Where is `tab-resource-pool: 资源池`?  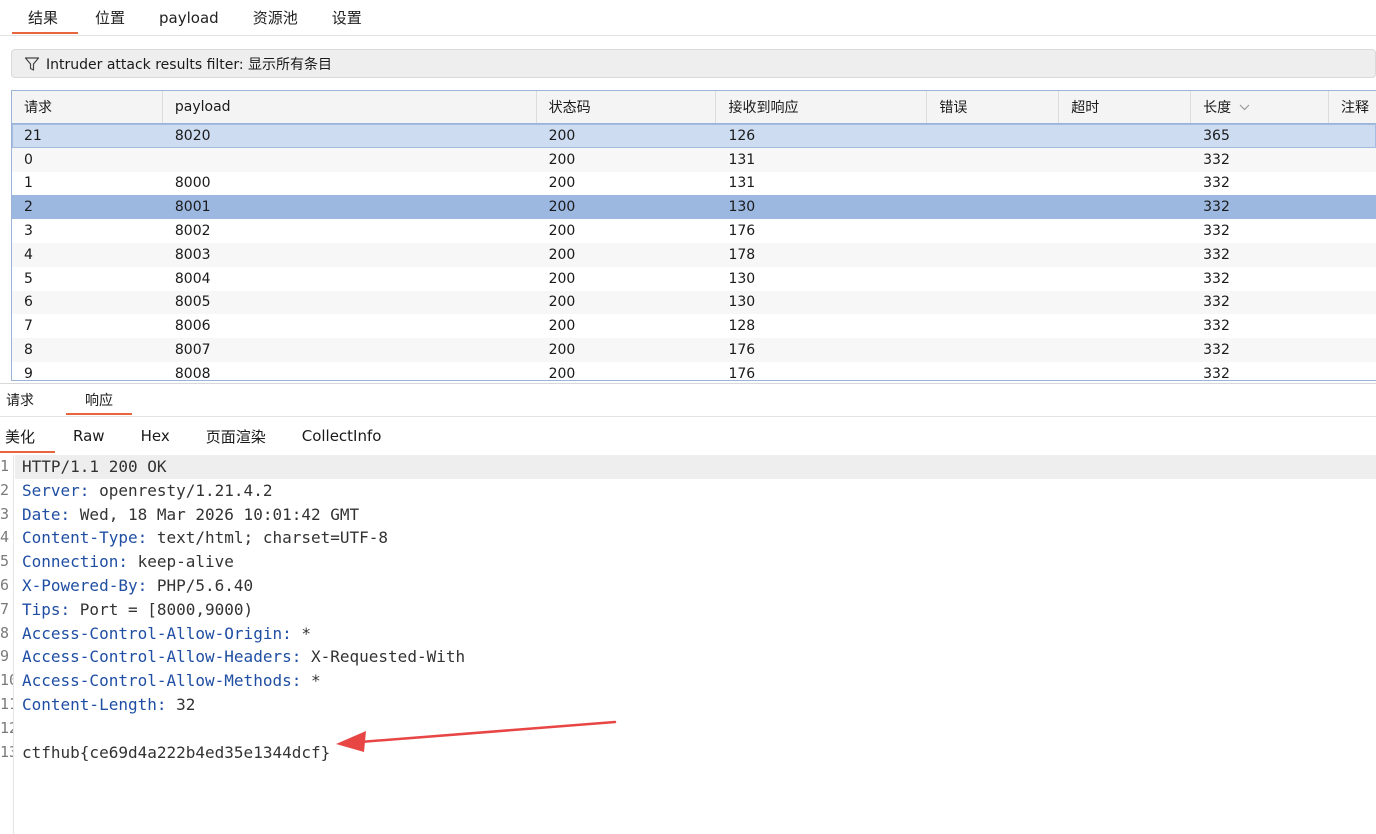 tab-resource-pool: 资源池 is located at coordinates (275, 17).